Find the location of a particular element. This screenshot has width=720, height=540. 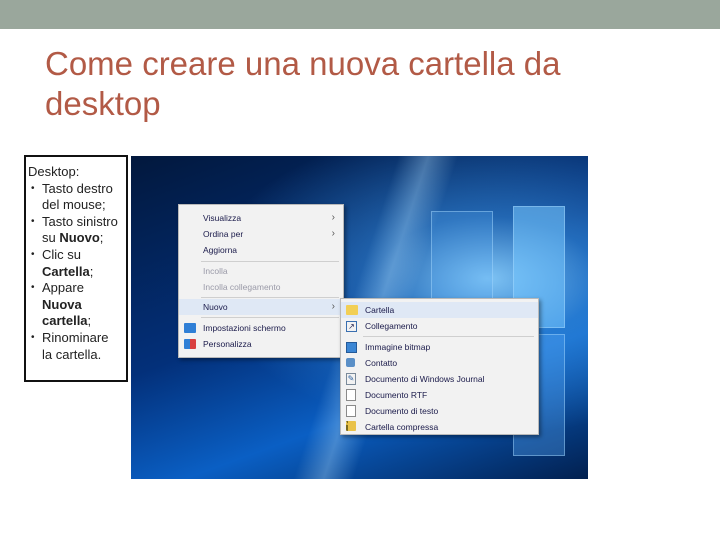

submenu-item-collegamento: ↗ Collegamento is located at coordinates (439, 326).